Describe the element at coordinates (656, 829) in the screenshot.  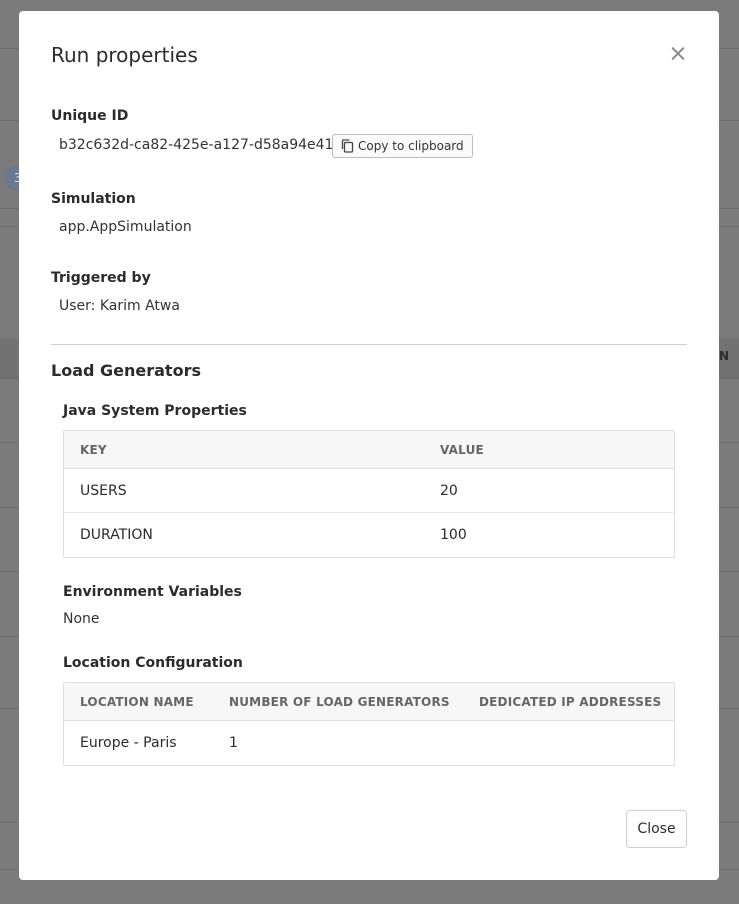
I see `close-button: Close` at that location.